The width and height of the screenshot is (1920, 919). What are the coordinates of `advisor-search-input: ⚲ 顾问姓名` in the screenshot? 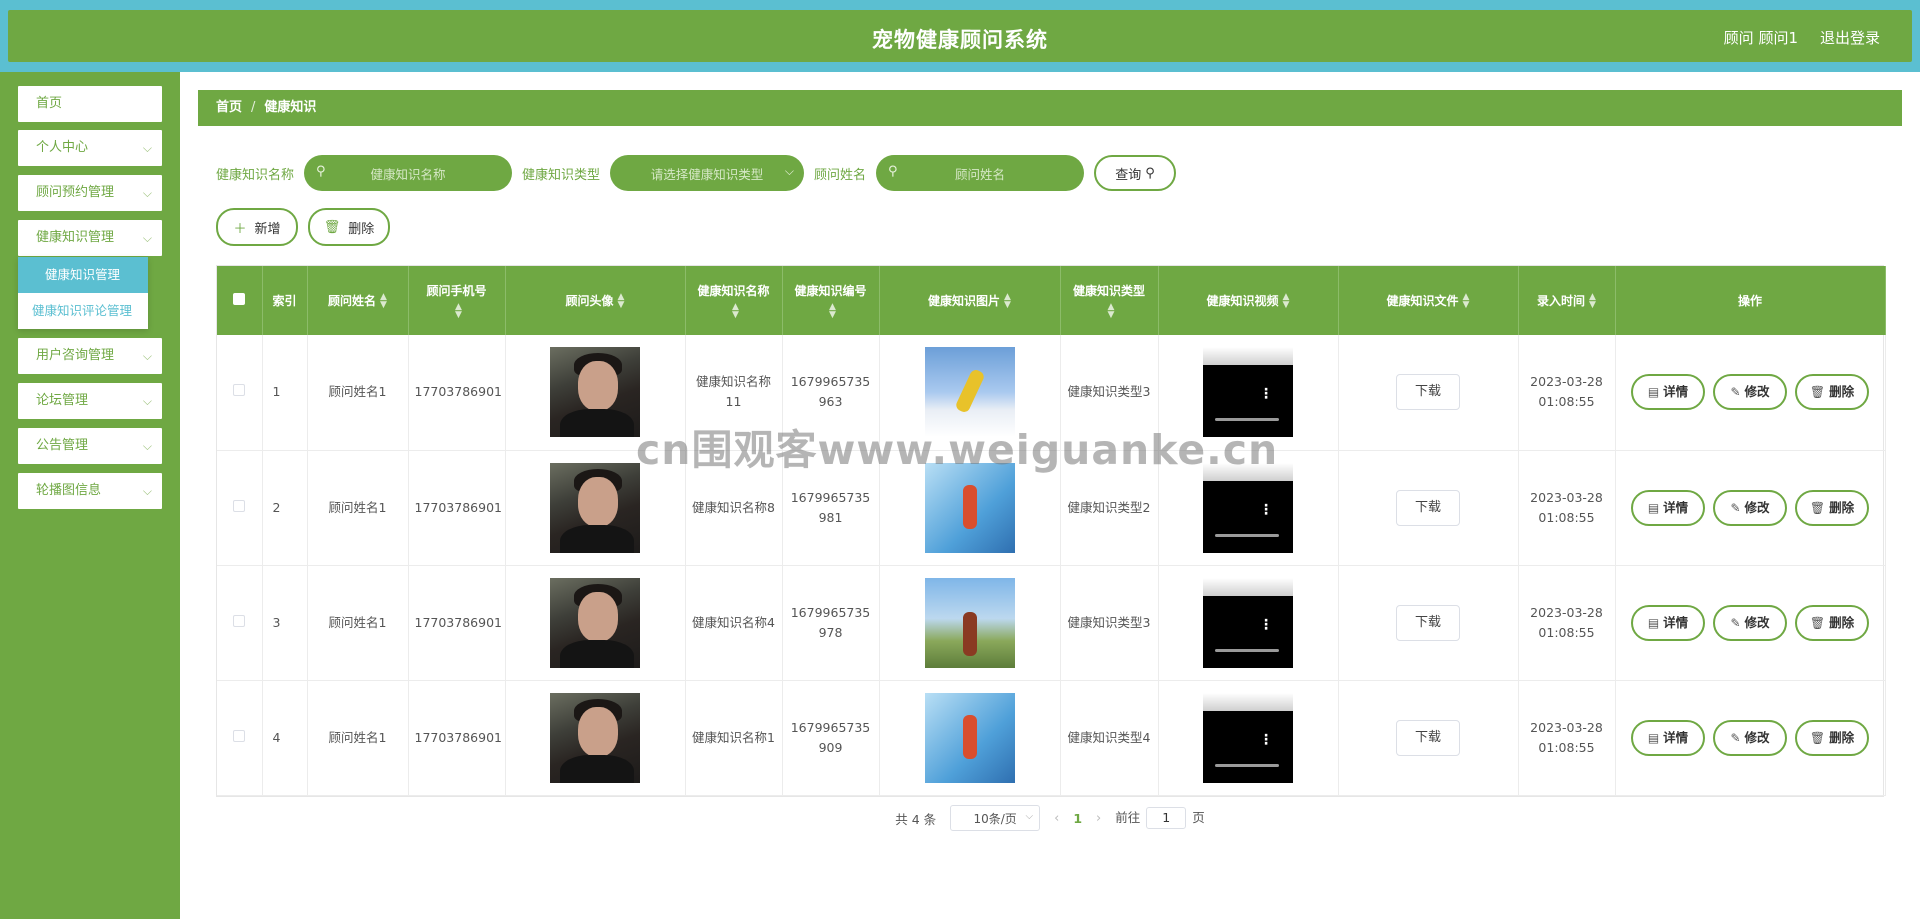 It's located at (980, 173).